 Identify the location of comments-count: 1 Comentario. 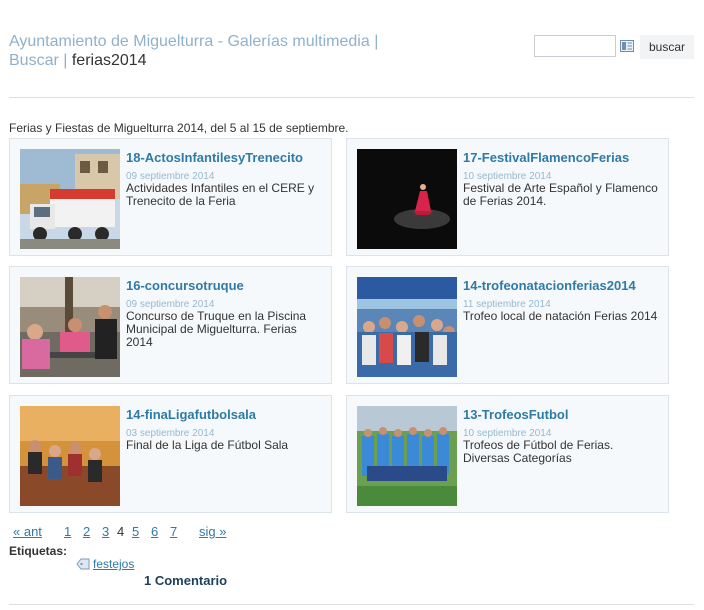
(185, 580).